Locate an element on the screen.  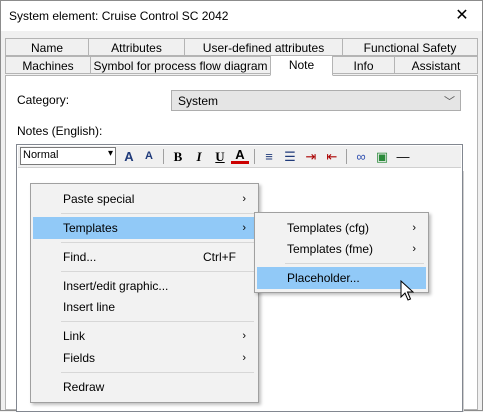
menu-item-templates: Templates › is located at coordinates (144, 228).